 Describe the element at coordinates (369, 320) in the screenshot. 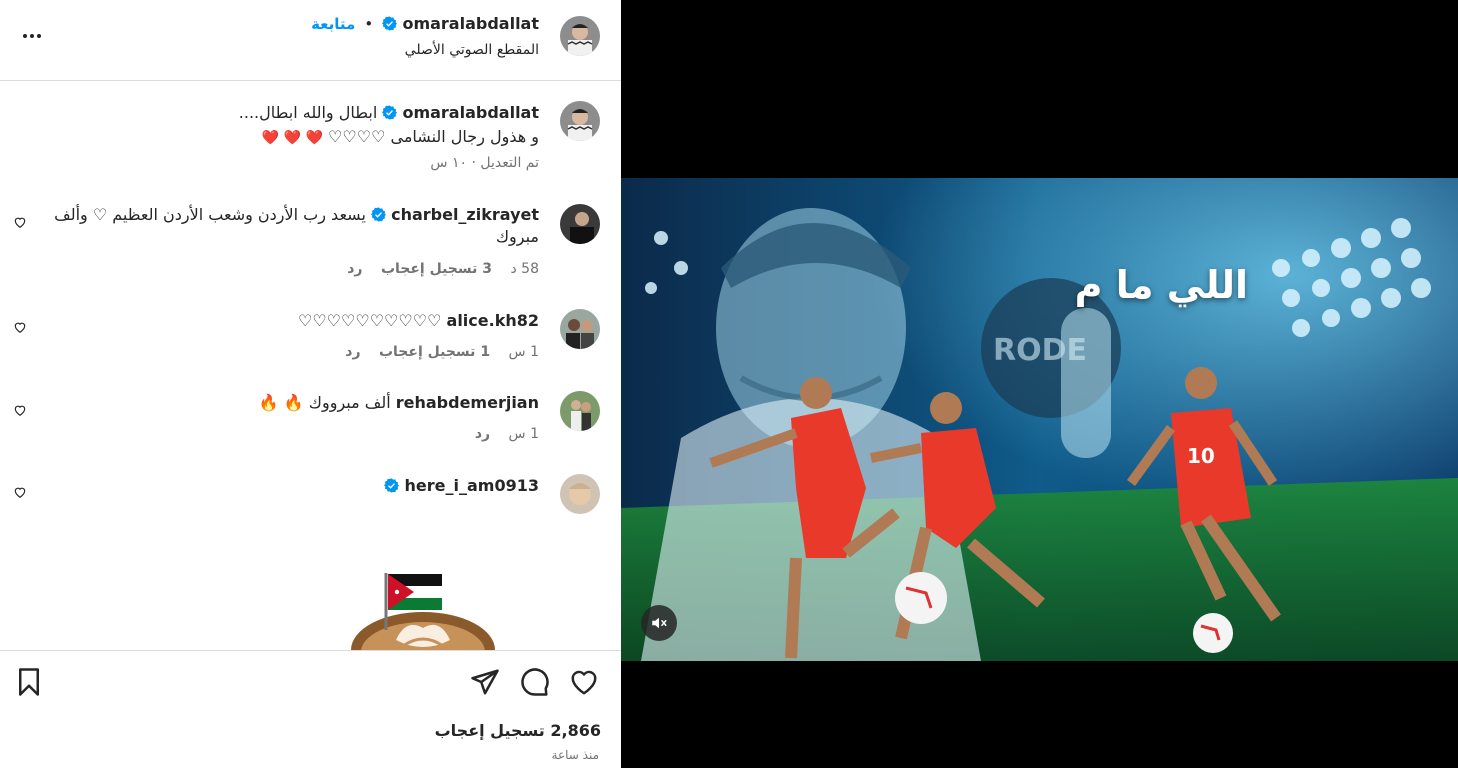

I see `comment-text: ♡♡♡♡♡♡♡♡♡♡` at that location.